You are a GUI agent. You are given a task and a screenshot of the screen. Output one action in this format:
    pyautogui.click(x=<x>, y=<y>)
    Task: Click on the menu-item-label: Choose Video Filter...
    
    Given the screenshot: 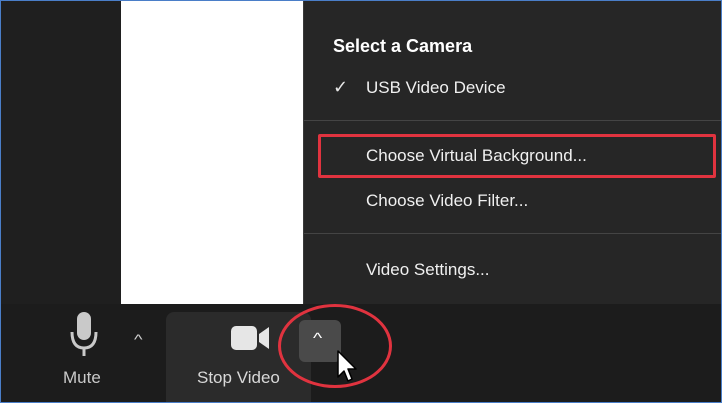 What is the action you would take?
    pyautogui.click(x=447, y=200)
    